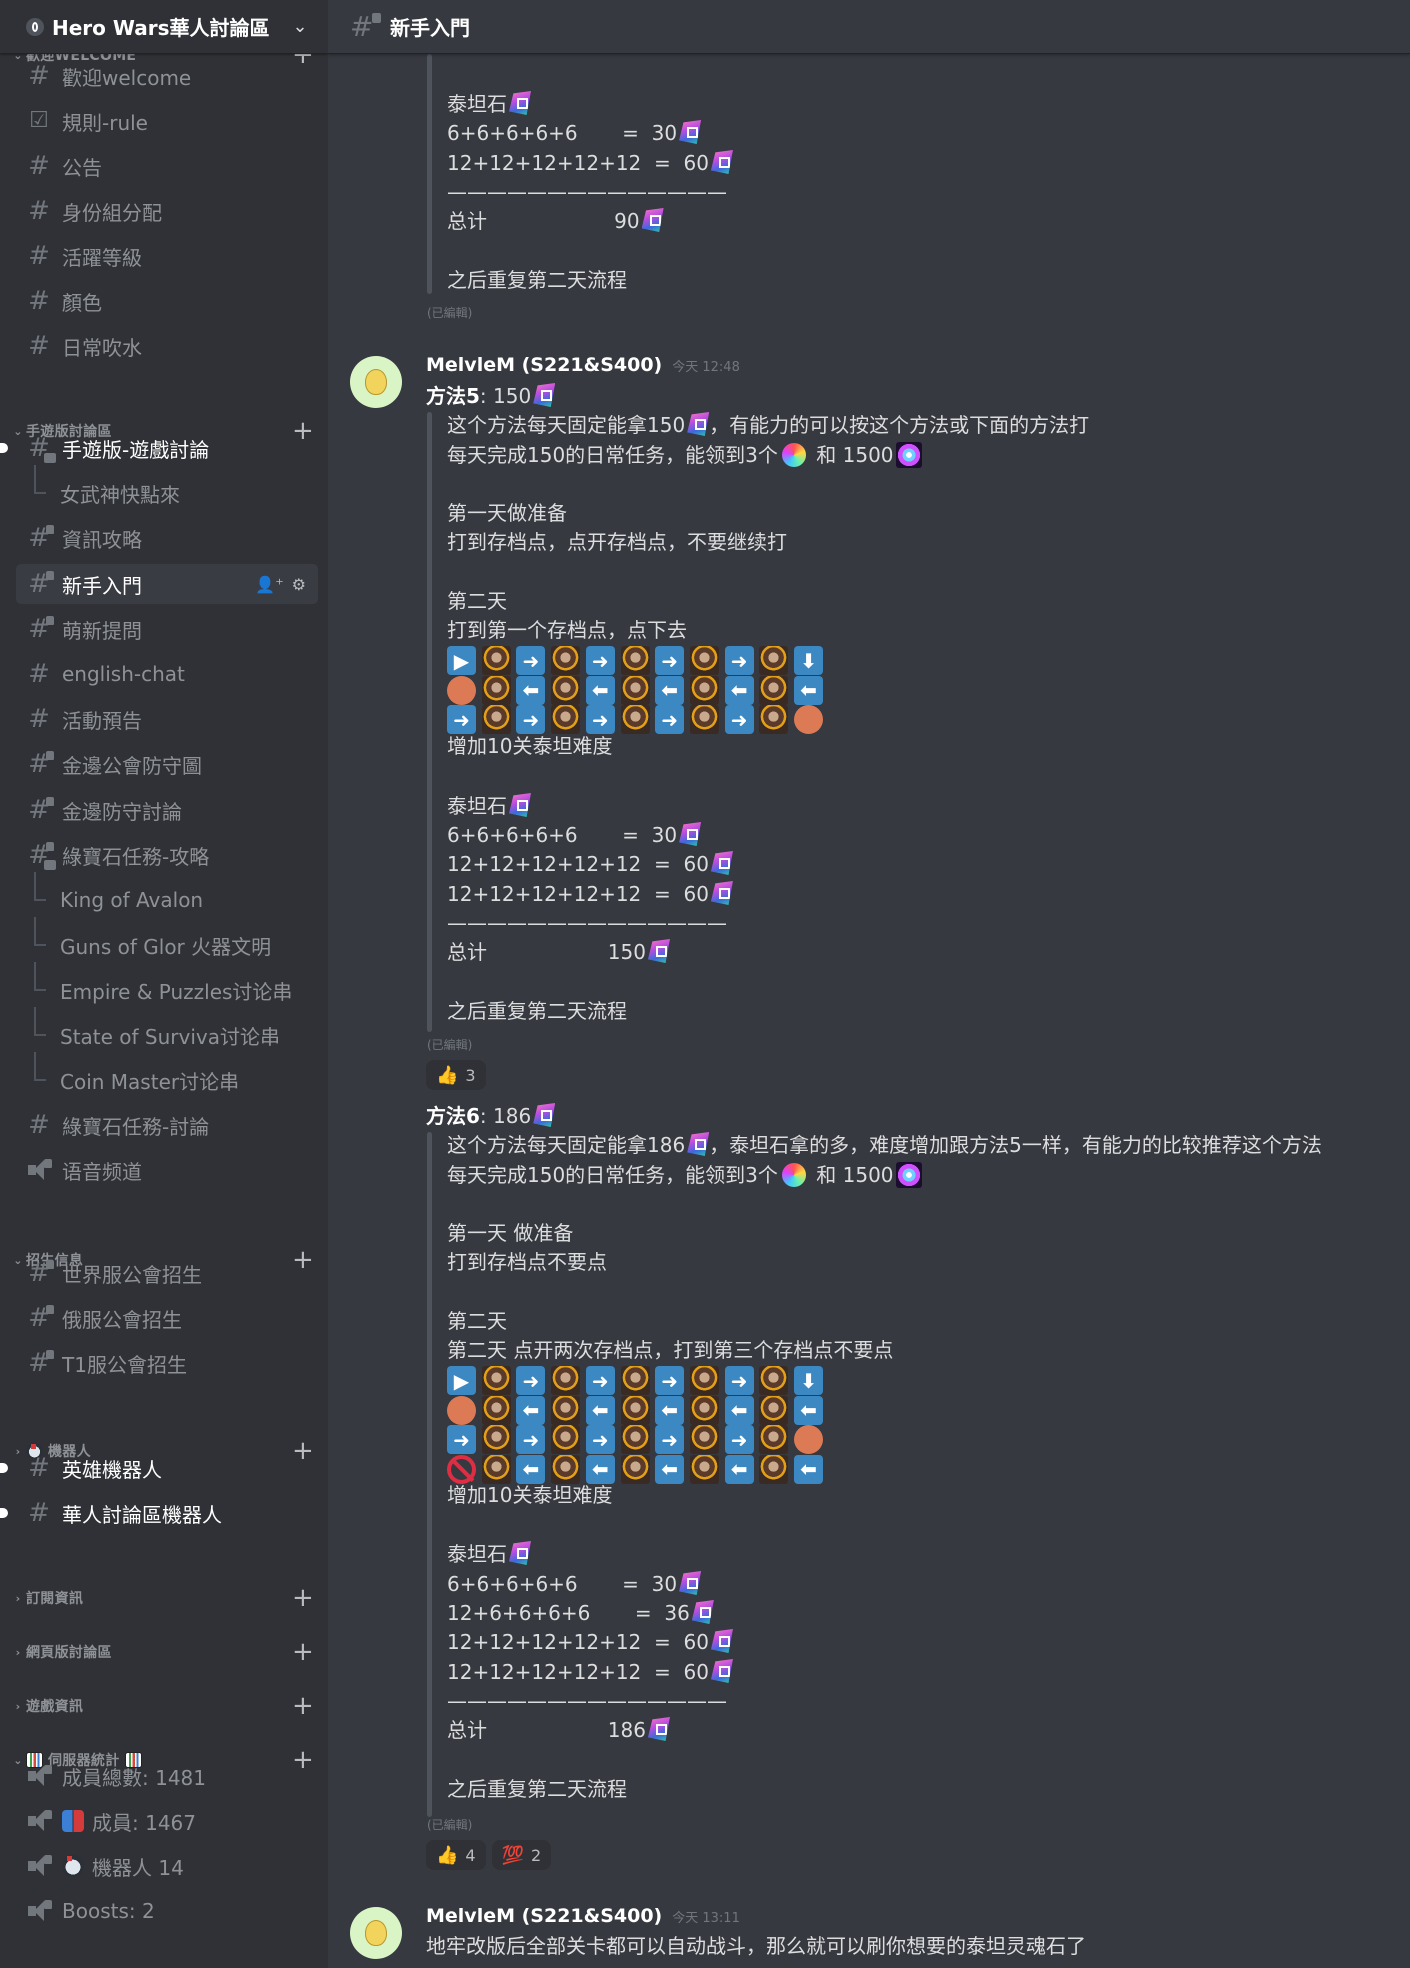 The height and width of the screenshot is (1968, 1410). Describe the element at coordinates (82, 167) in the screenshot. I see `channel-label: 公告` at that location.